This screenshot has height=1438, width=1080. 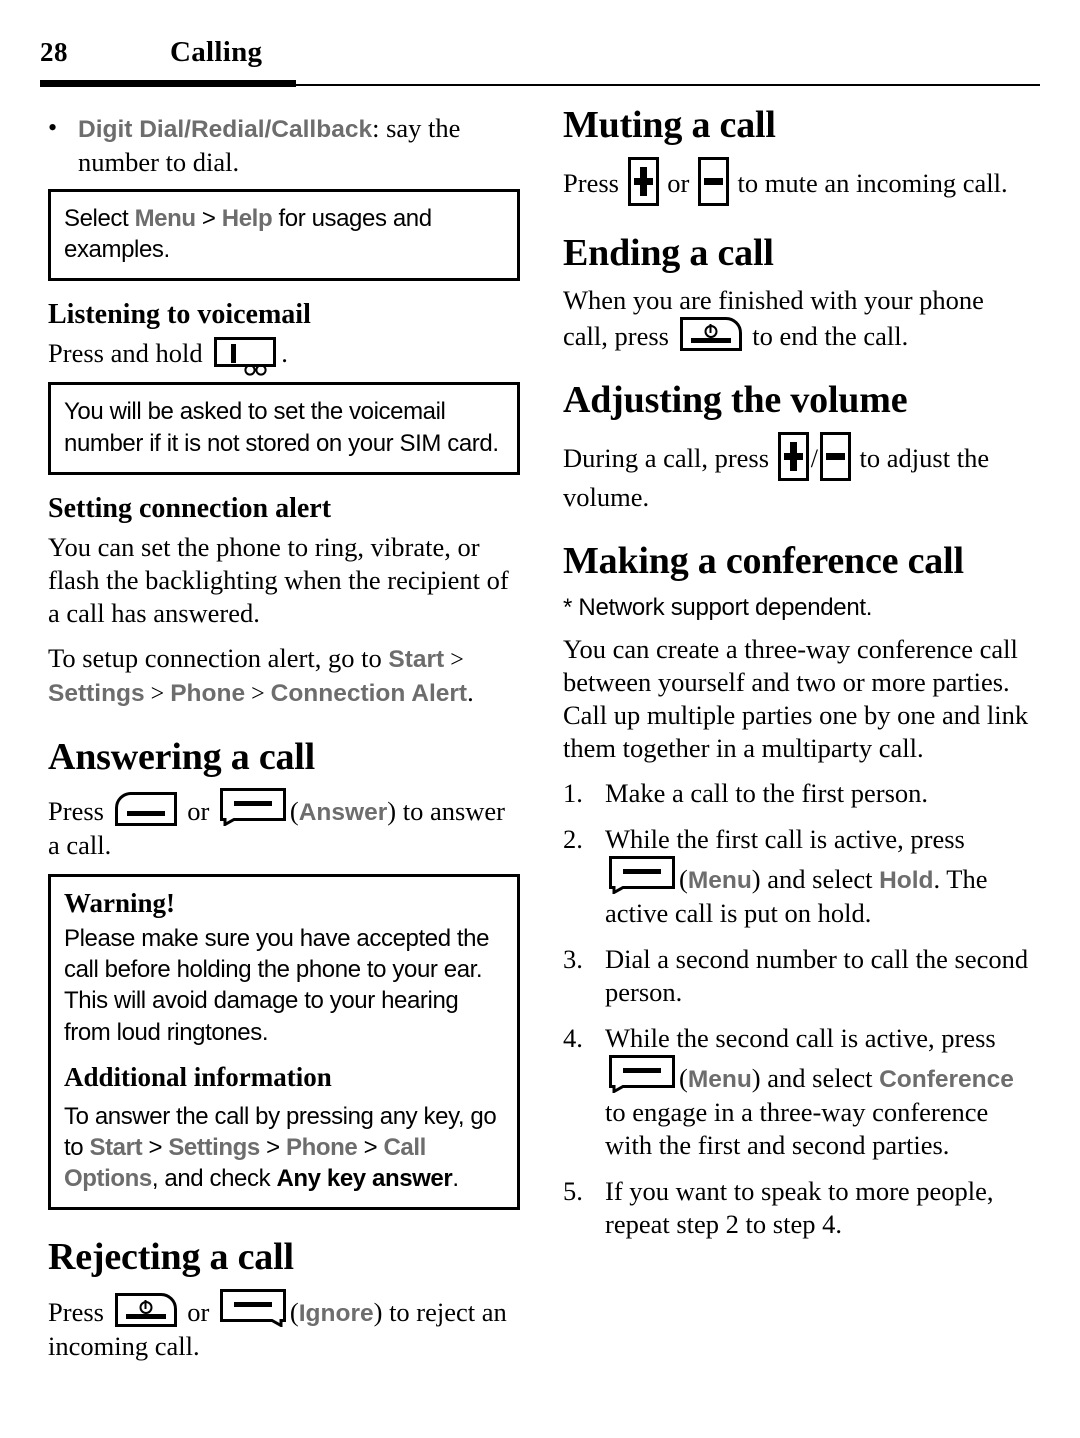 I want to click on header-rule, so click(x=540, y=84).